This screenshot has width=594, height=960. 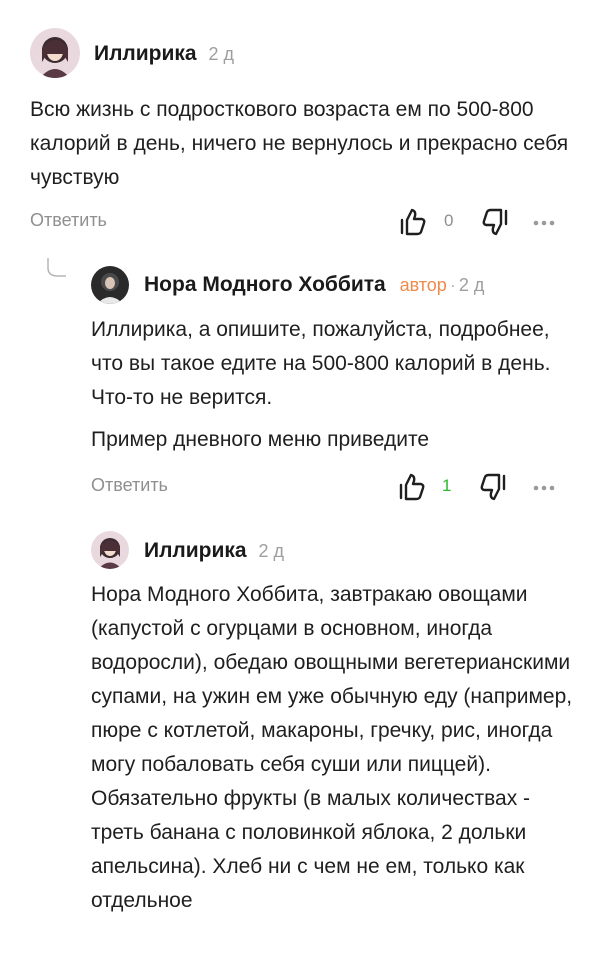 I want to click on like-count: 0, so click(x=449, y=220).